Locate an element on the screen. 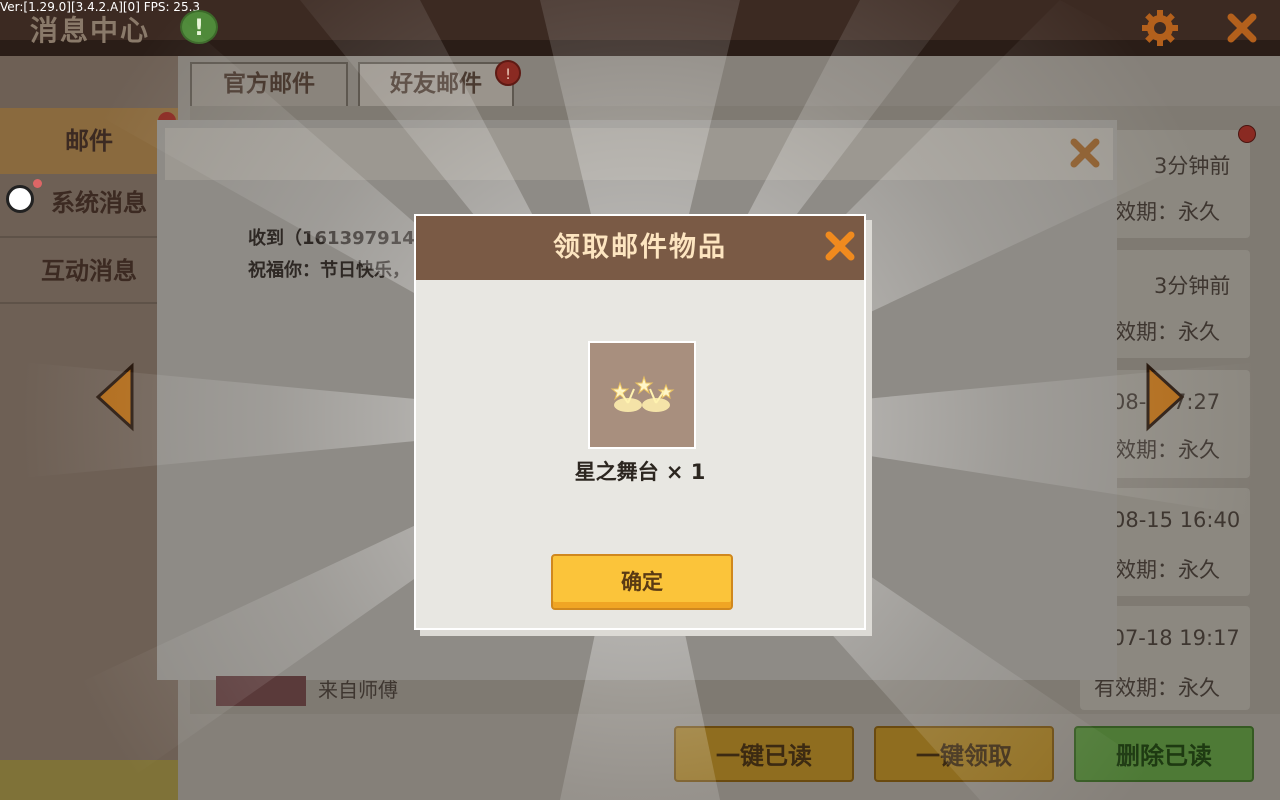  sidebar-divider is located at coordinates (89, 303).